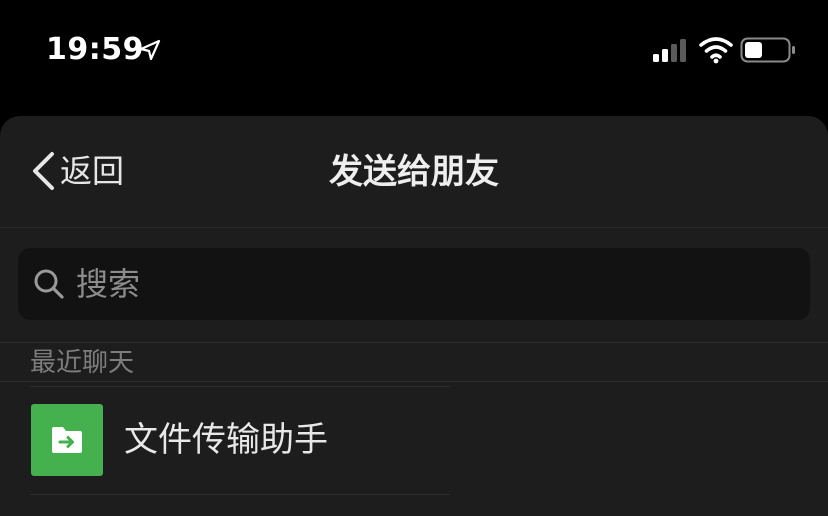 The image size is (828, 516). Describe the element at coordinates (95, 49) in the screenshot. I see `status-time: 19:59` at that location.